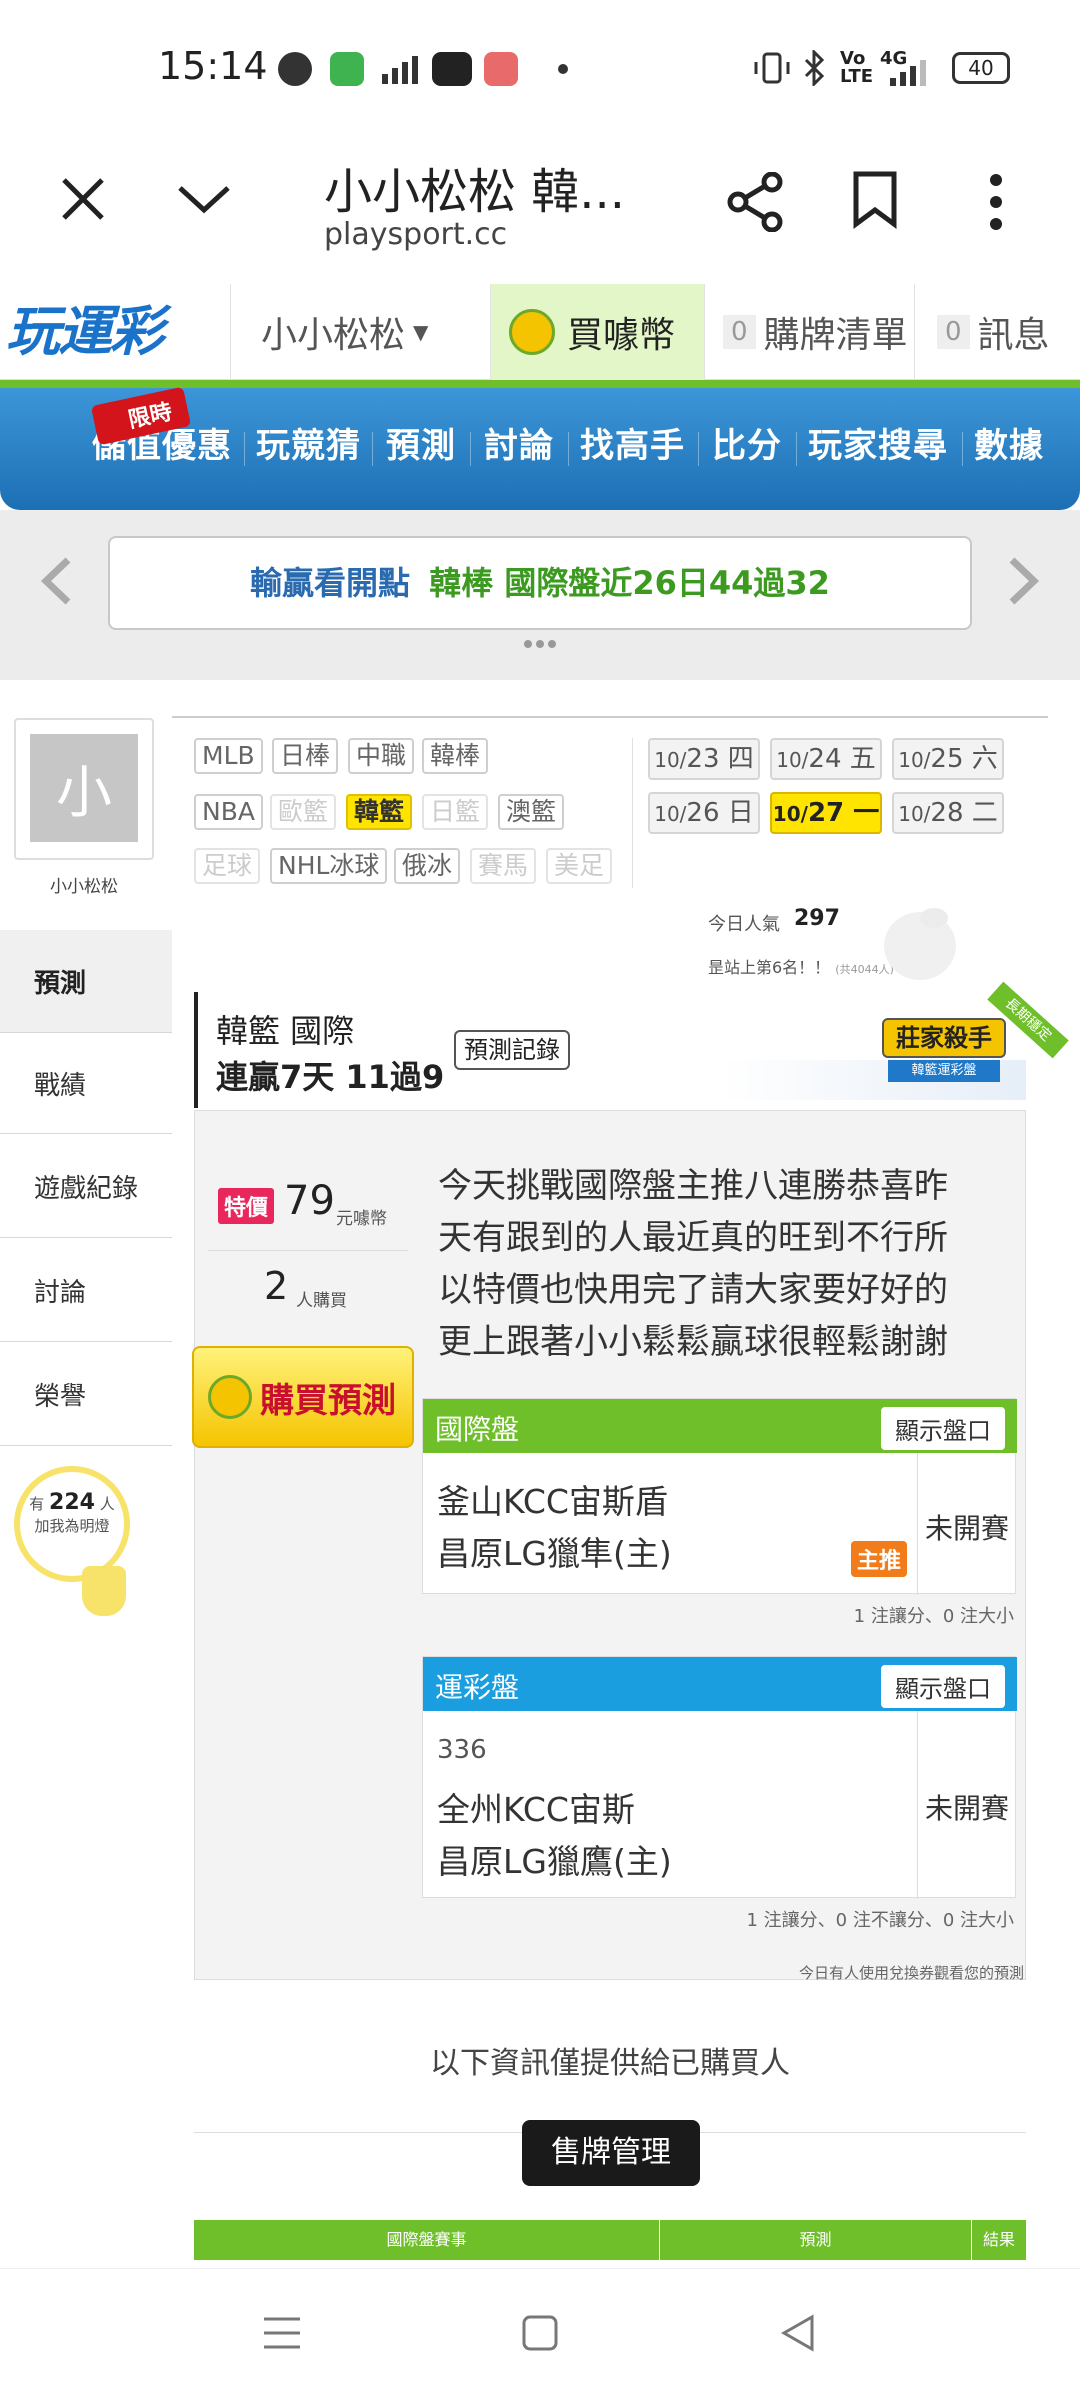 The height and width of the screenshot is (2400, 1080). What do you see at coordinates (519, 442) in the screenshot?
I see `nav-item-forum: 討論` at bounding box center [519, 442].